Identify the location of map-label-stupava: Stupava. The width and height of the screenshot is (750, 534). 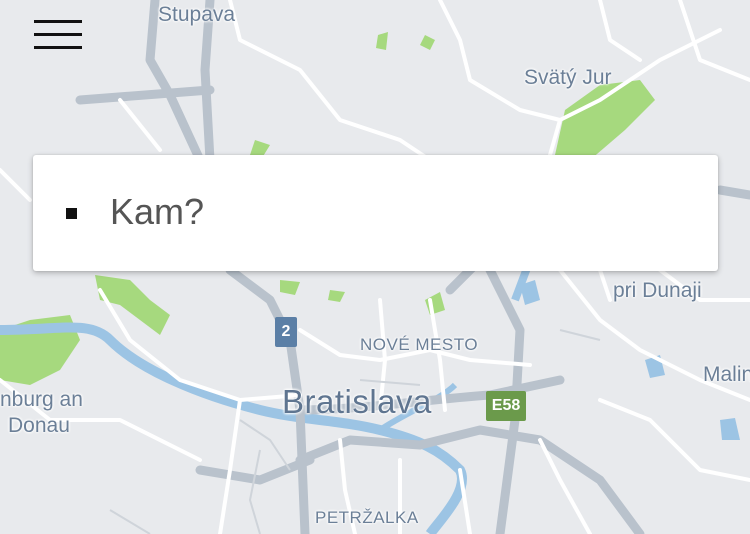
(197, 14).